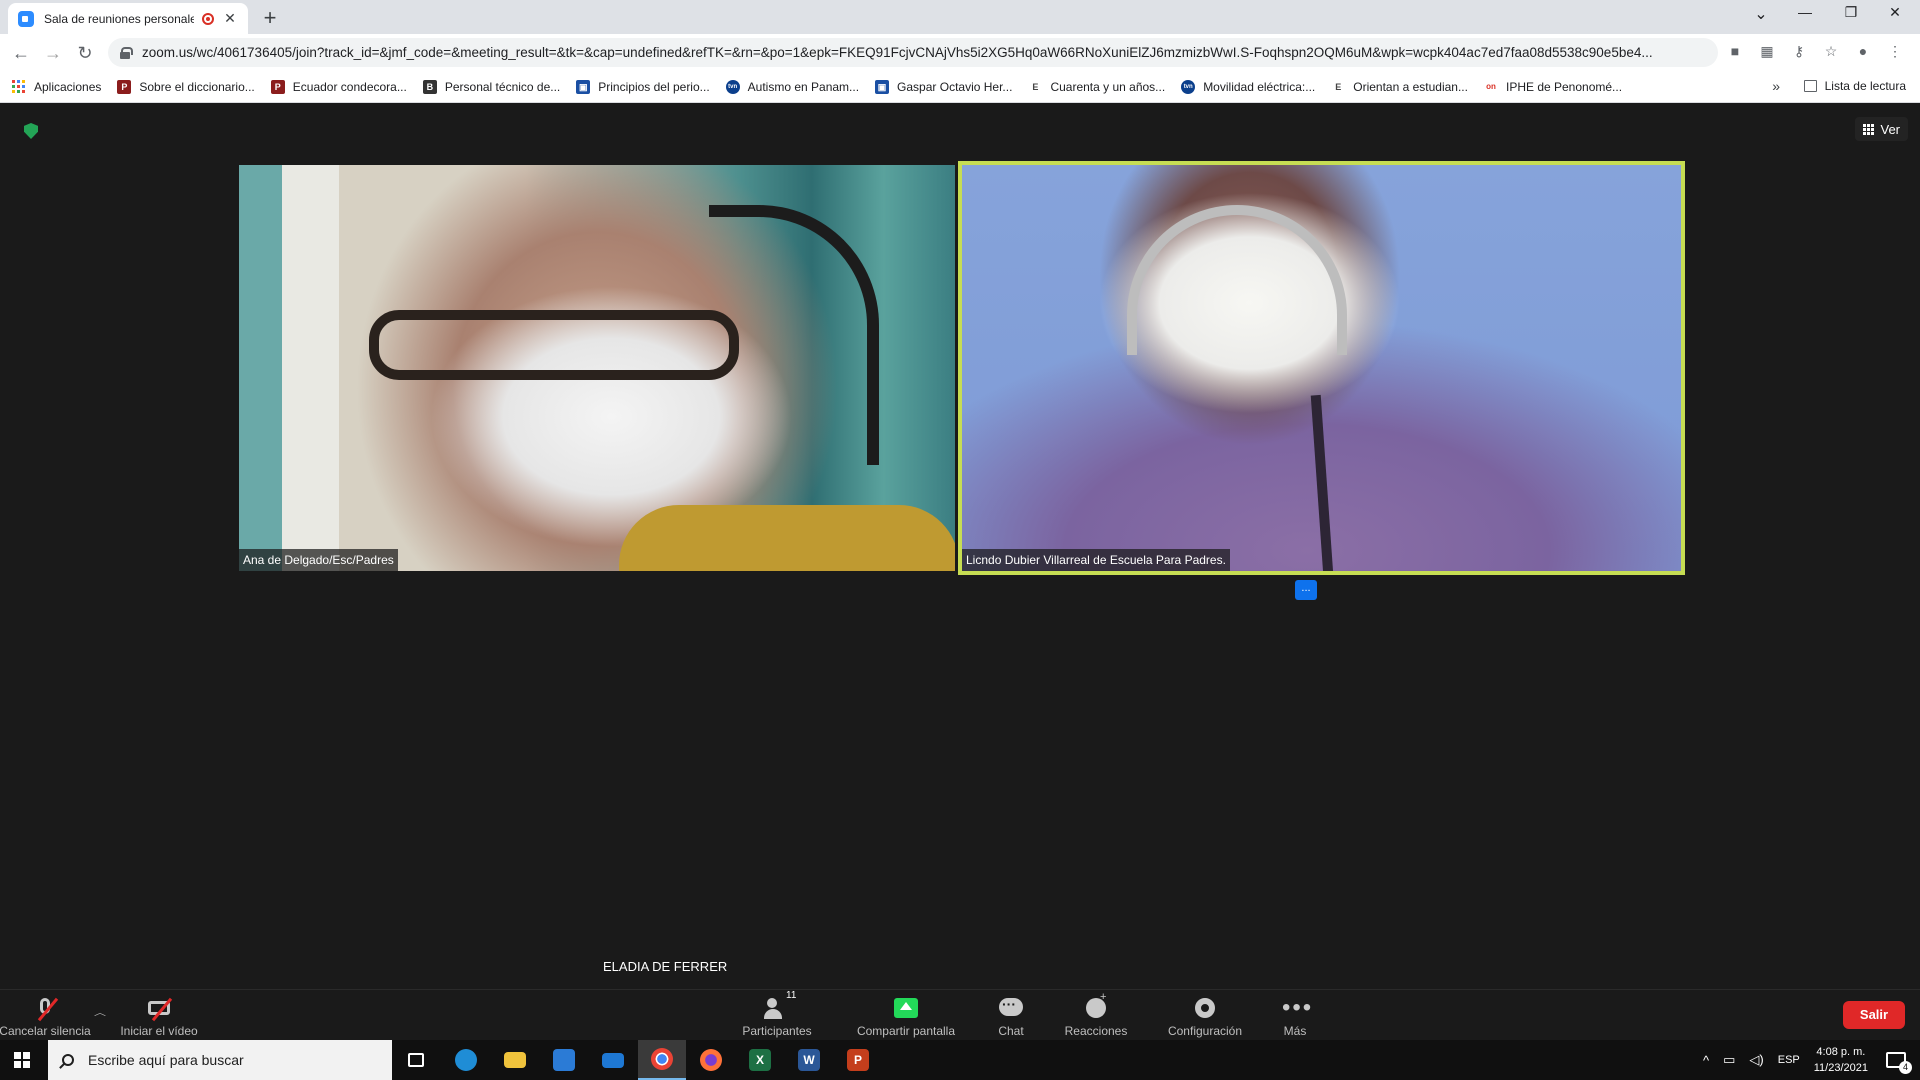 This screenshot has width=1920, height=1080. Describe the element at coordinates (1841, 1060) in the screenshot. I see `clock: 4:08 p. m. 11/23/2021` at that location.